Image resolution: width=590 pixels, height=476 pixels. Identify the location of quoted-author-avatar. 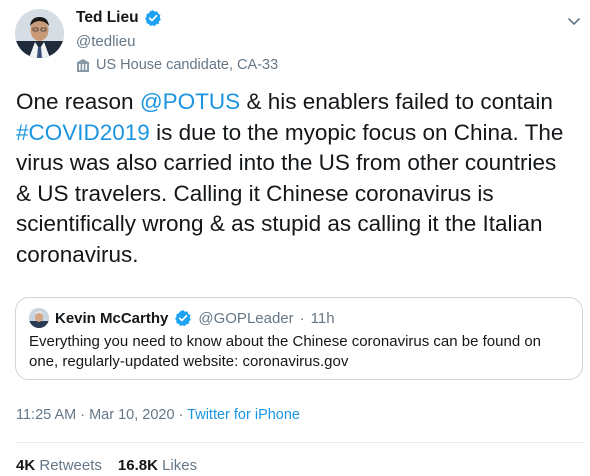
(39, 318).